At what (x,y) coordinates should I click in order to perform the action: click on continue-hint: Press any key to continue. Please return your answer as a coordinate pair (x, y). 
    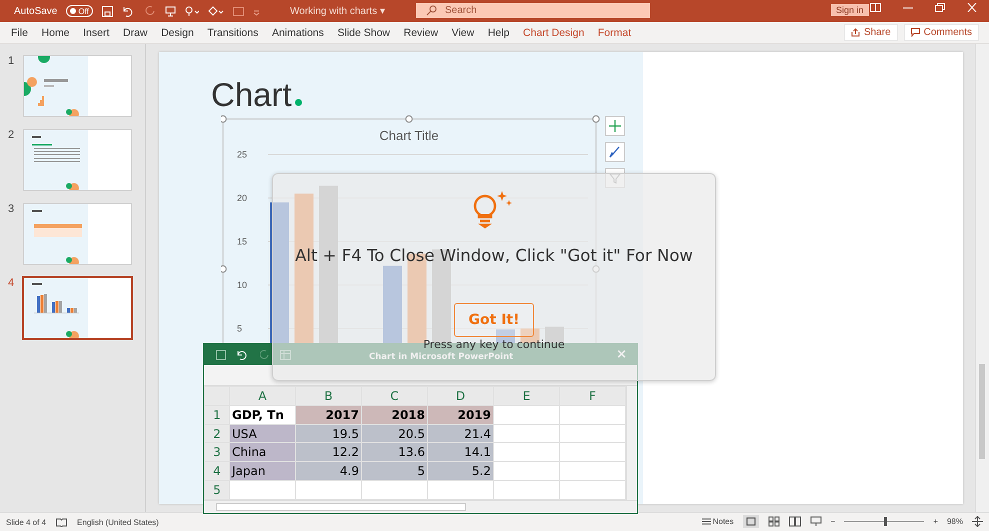
    Looking at the image, I should click on (494, 345).